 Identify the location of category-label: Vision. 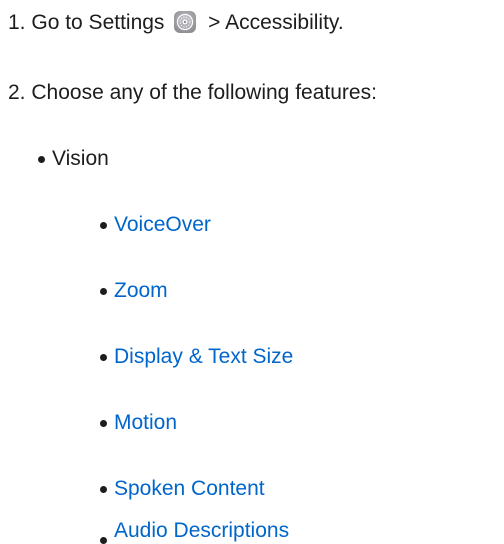
(80, 158).